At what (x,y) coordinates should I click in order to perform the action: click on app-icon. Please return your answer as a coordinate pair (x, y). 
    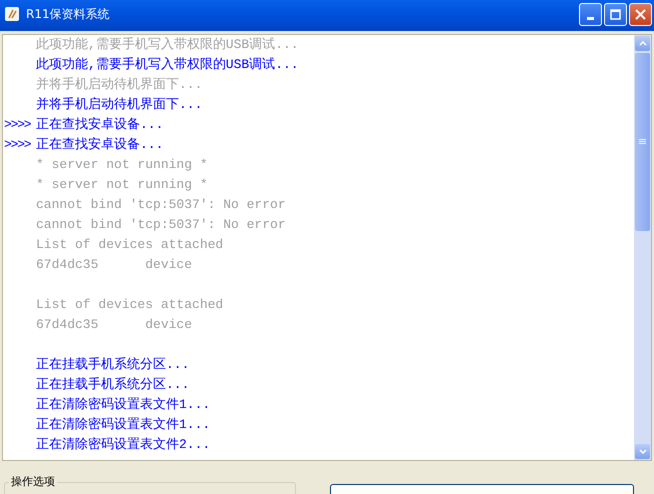
    Looking at the image, I should click on (12, 14).